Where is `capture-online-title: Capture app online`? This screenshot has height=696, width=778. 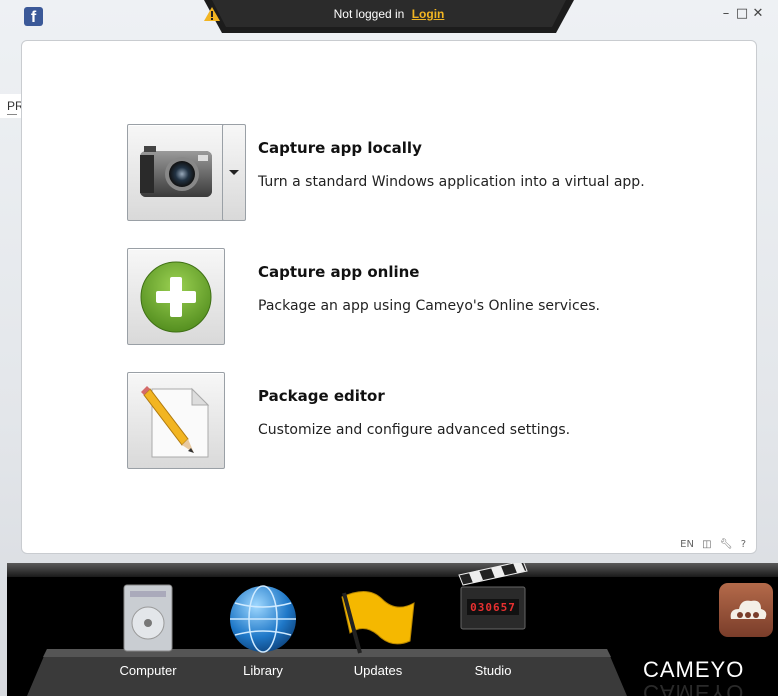 capture-online-title: Capture app online is located at coordinates (338, 272).